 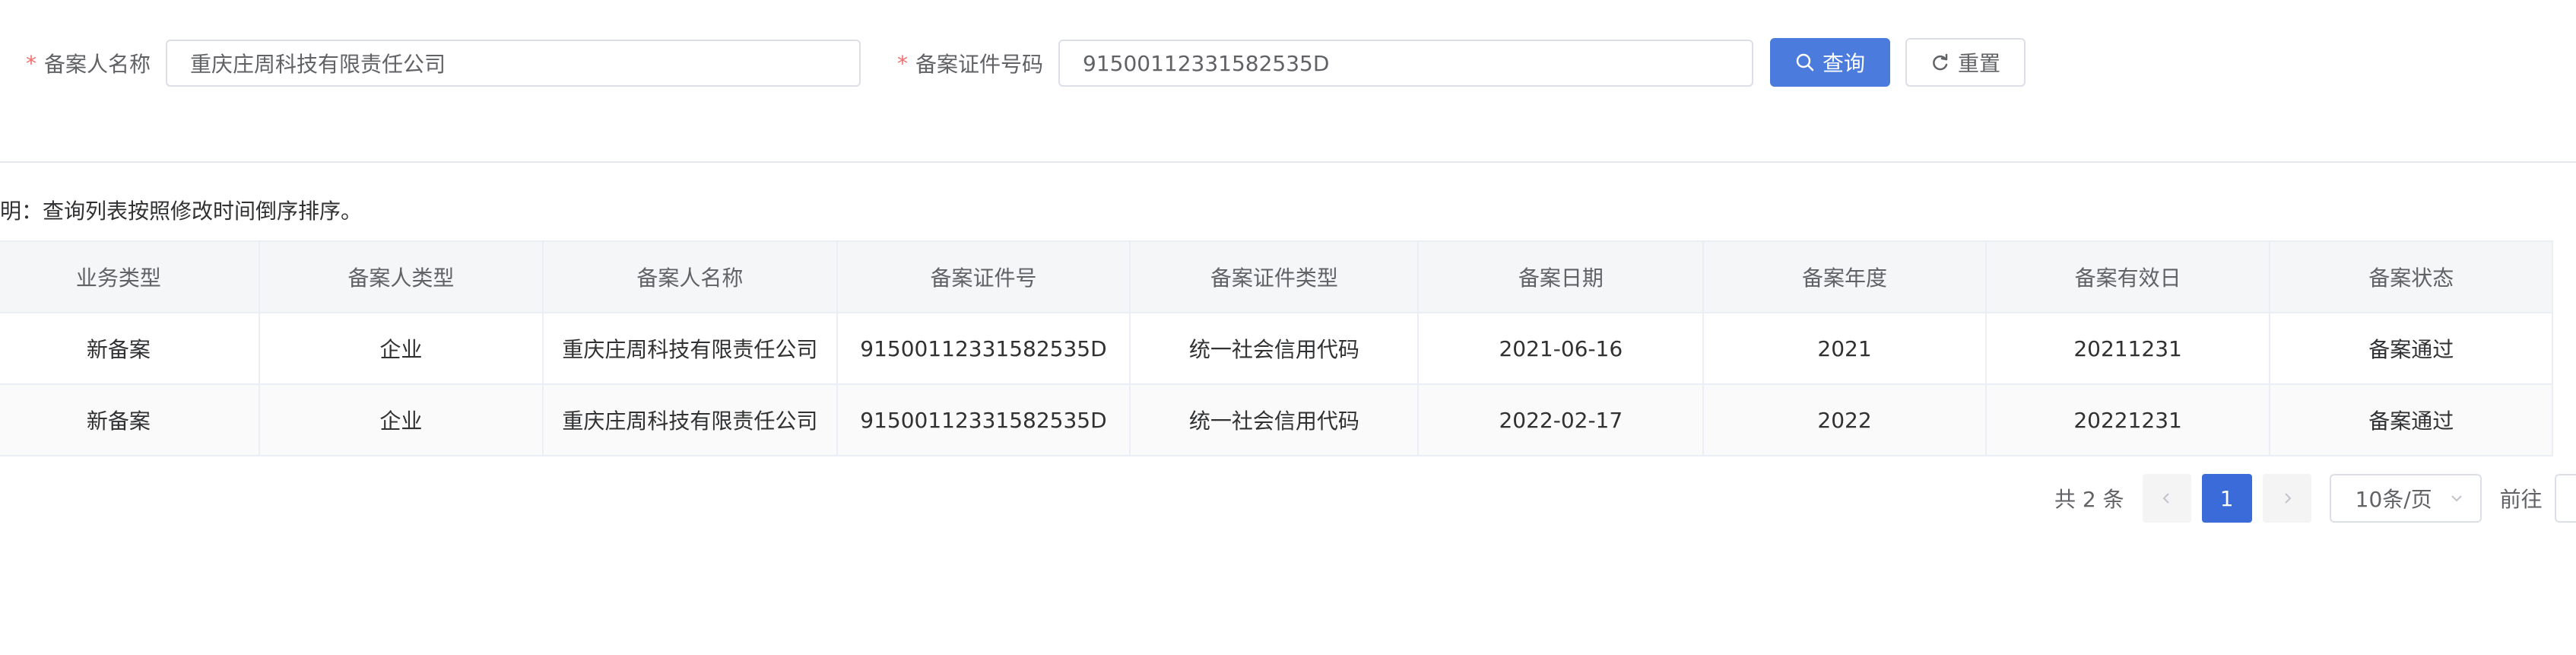 I want to click on name-input-value: 重庆庄周科技有限责任公司, so click(x=318, y=64).